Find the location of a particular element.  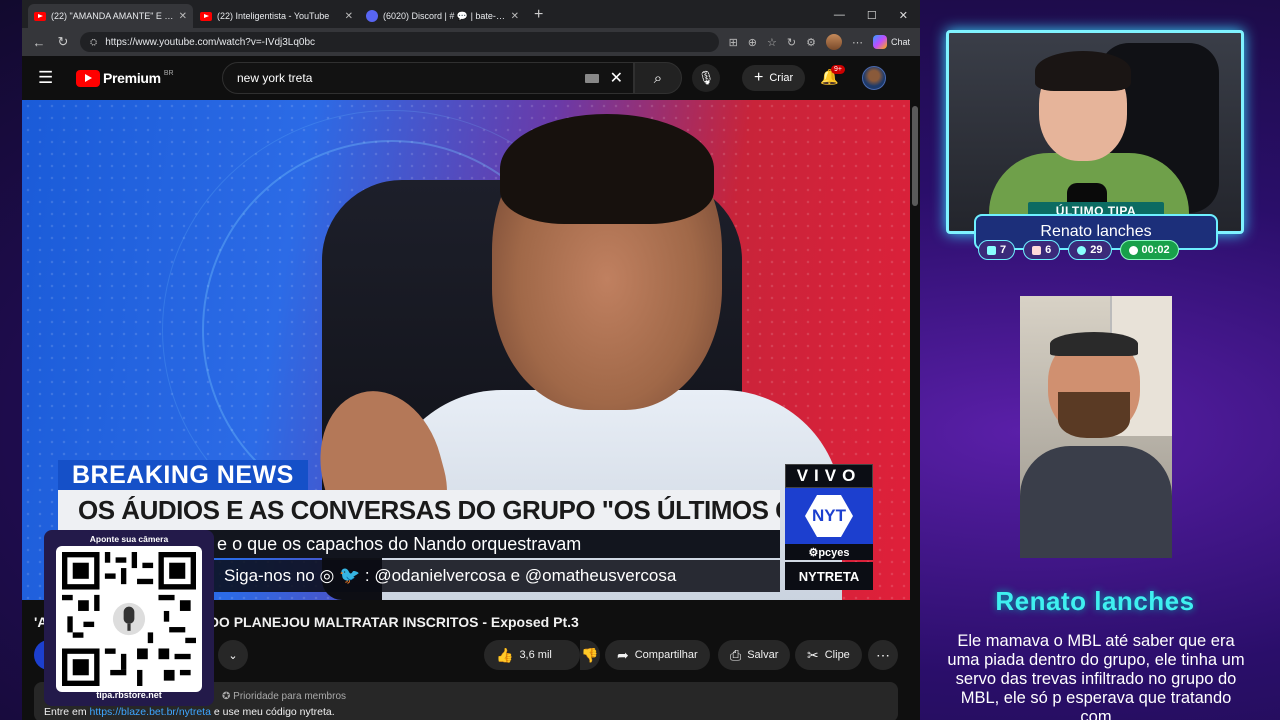

stat-timer: 00:02 is located at coordinates (1149, 250).